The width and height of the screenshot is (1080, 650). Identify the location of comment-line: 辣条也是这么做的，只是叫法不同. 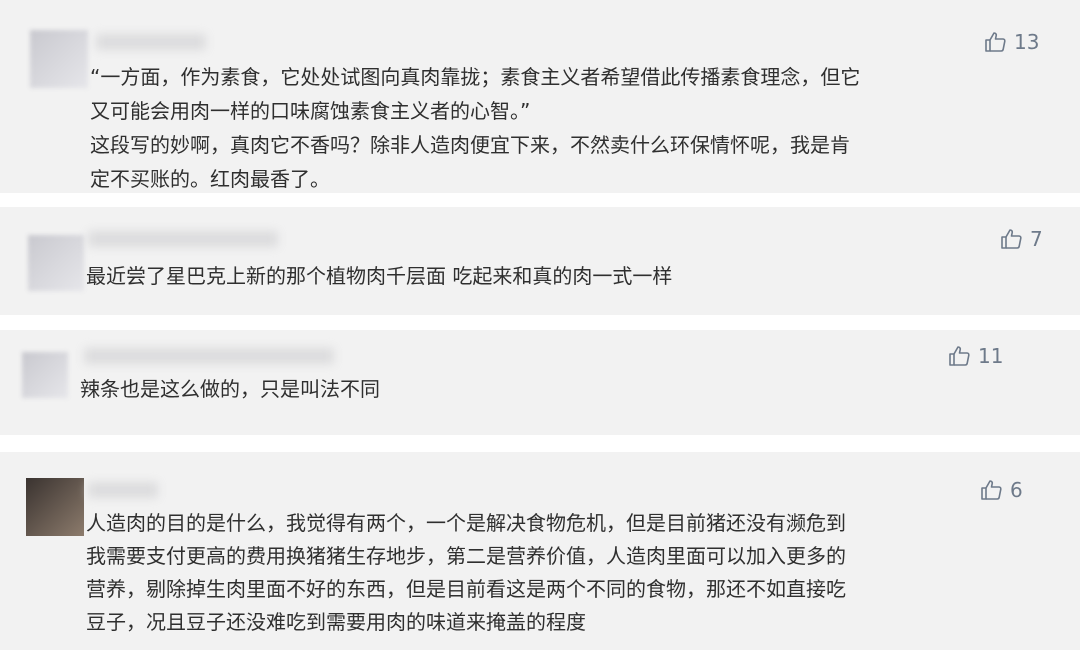
(230, 389).